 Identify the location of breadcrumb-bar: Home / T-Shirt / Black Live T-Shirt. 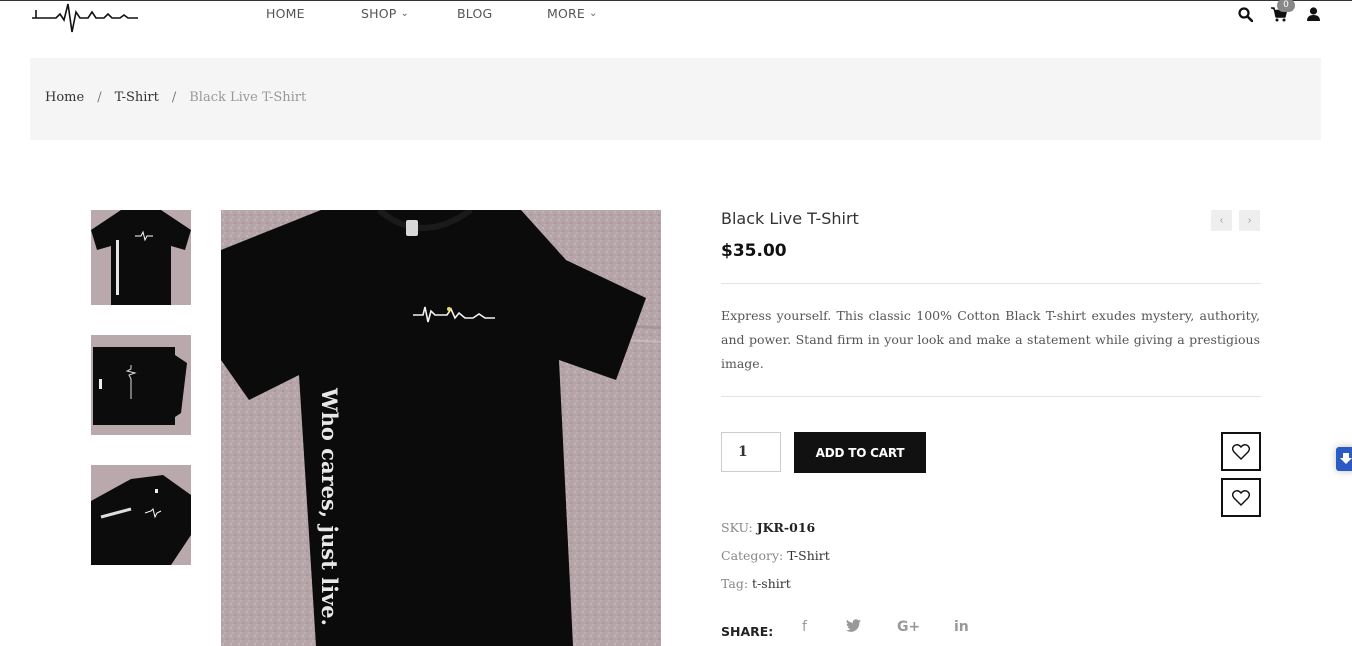
(675, 99).